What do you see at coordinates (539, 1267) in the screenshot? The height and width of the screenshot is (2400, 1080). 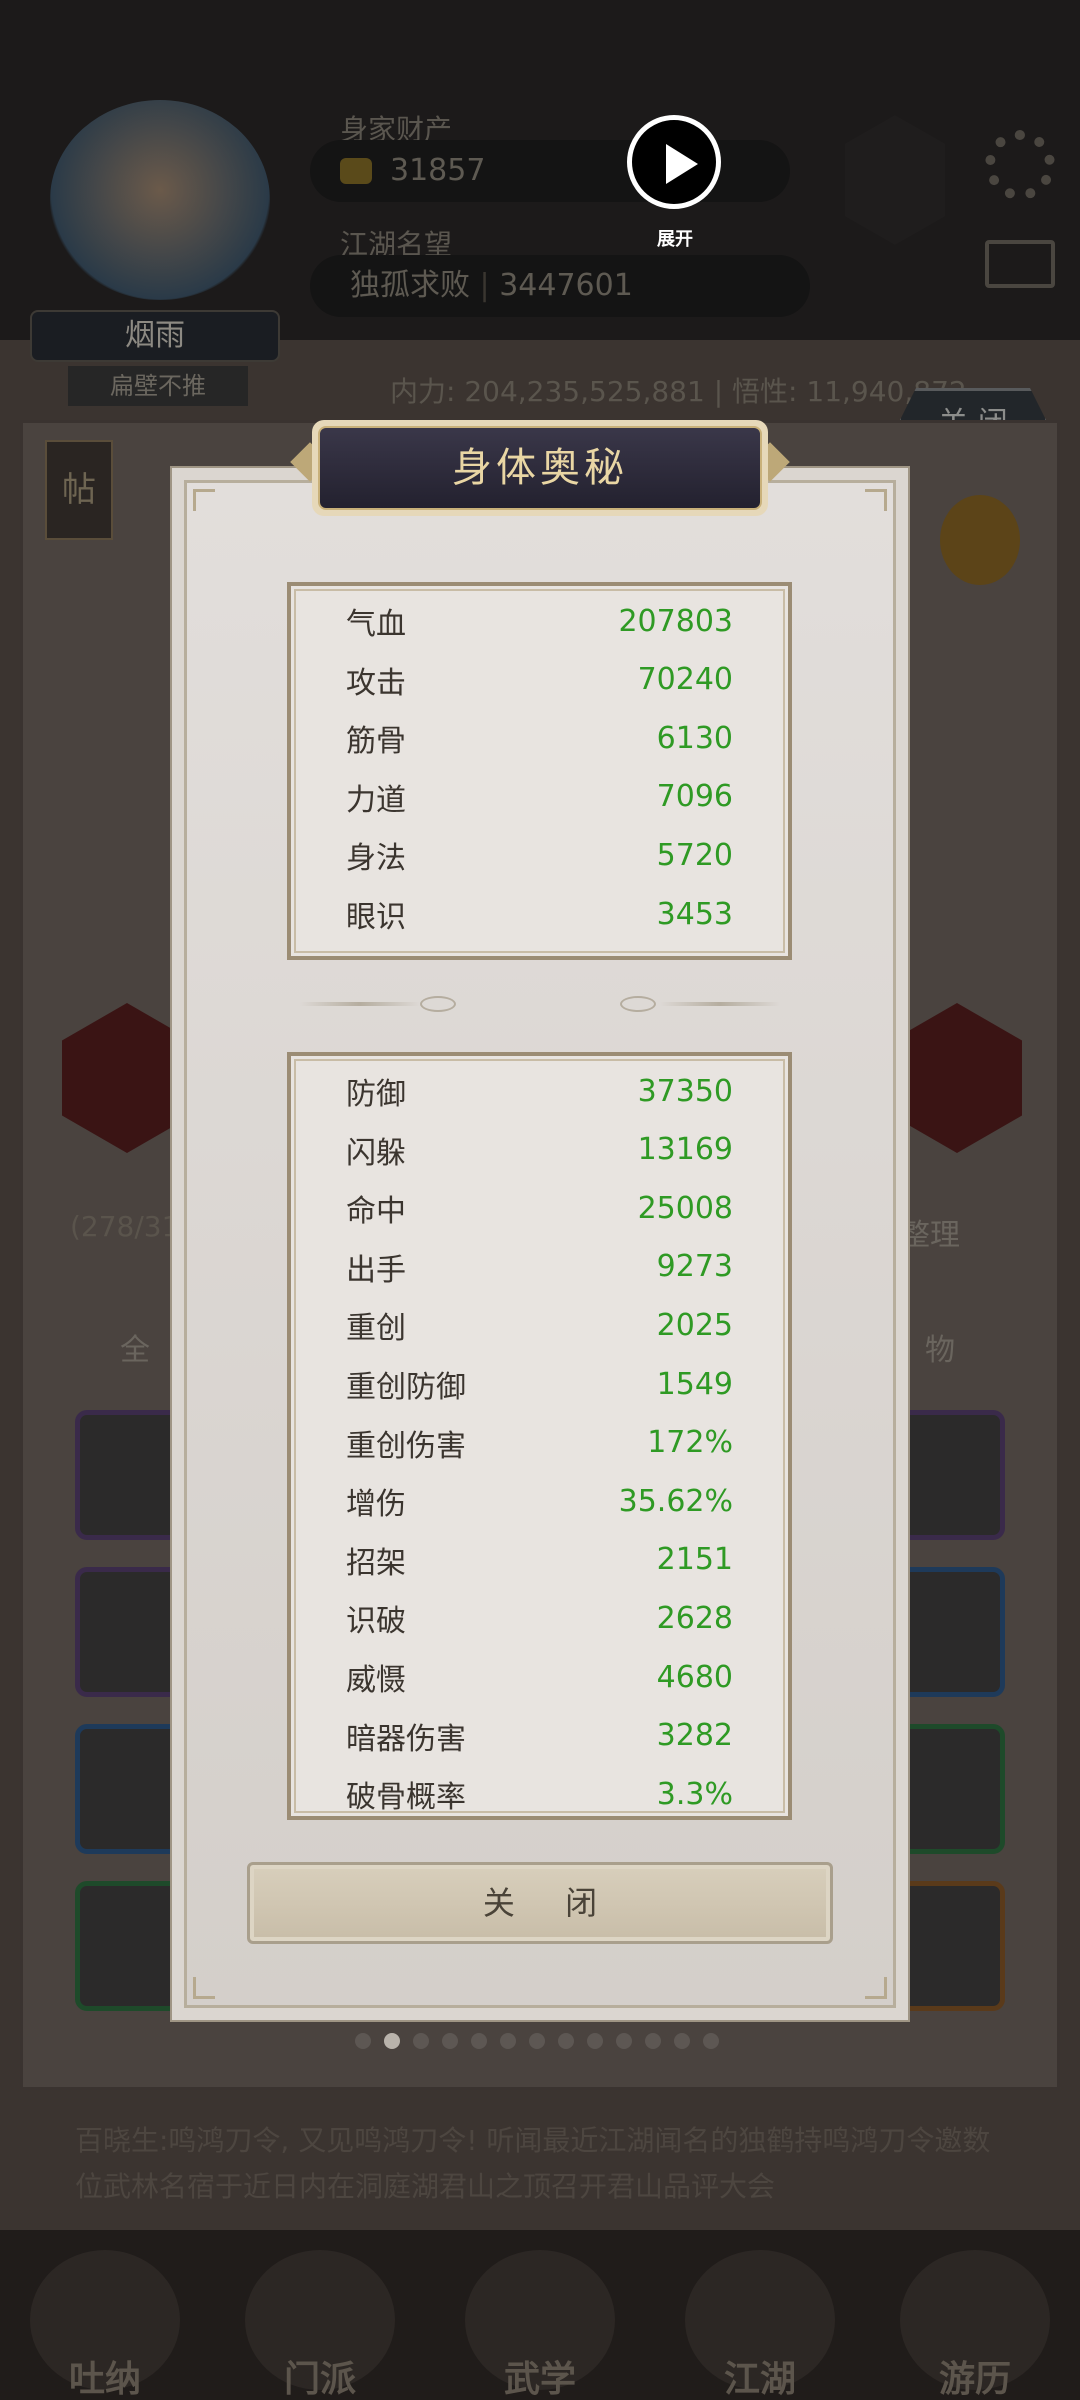 I see `stat-row: 出手 9273` at bounding box center [539, 1267].